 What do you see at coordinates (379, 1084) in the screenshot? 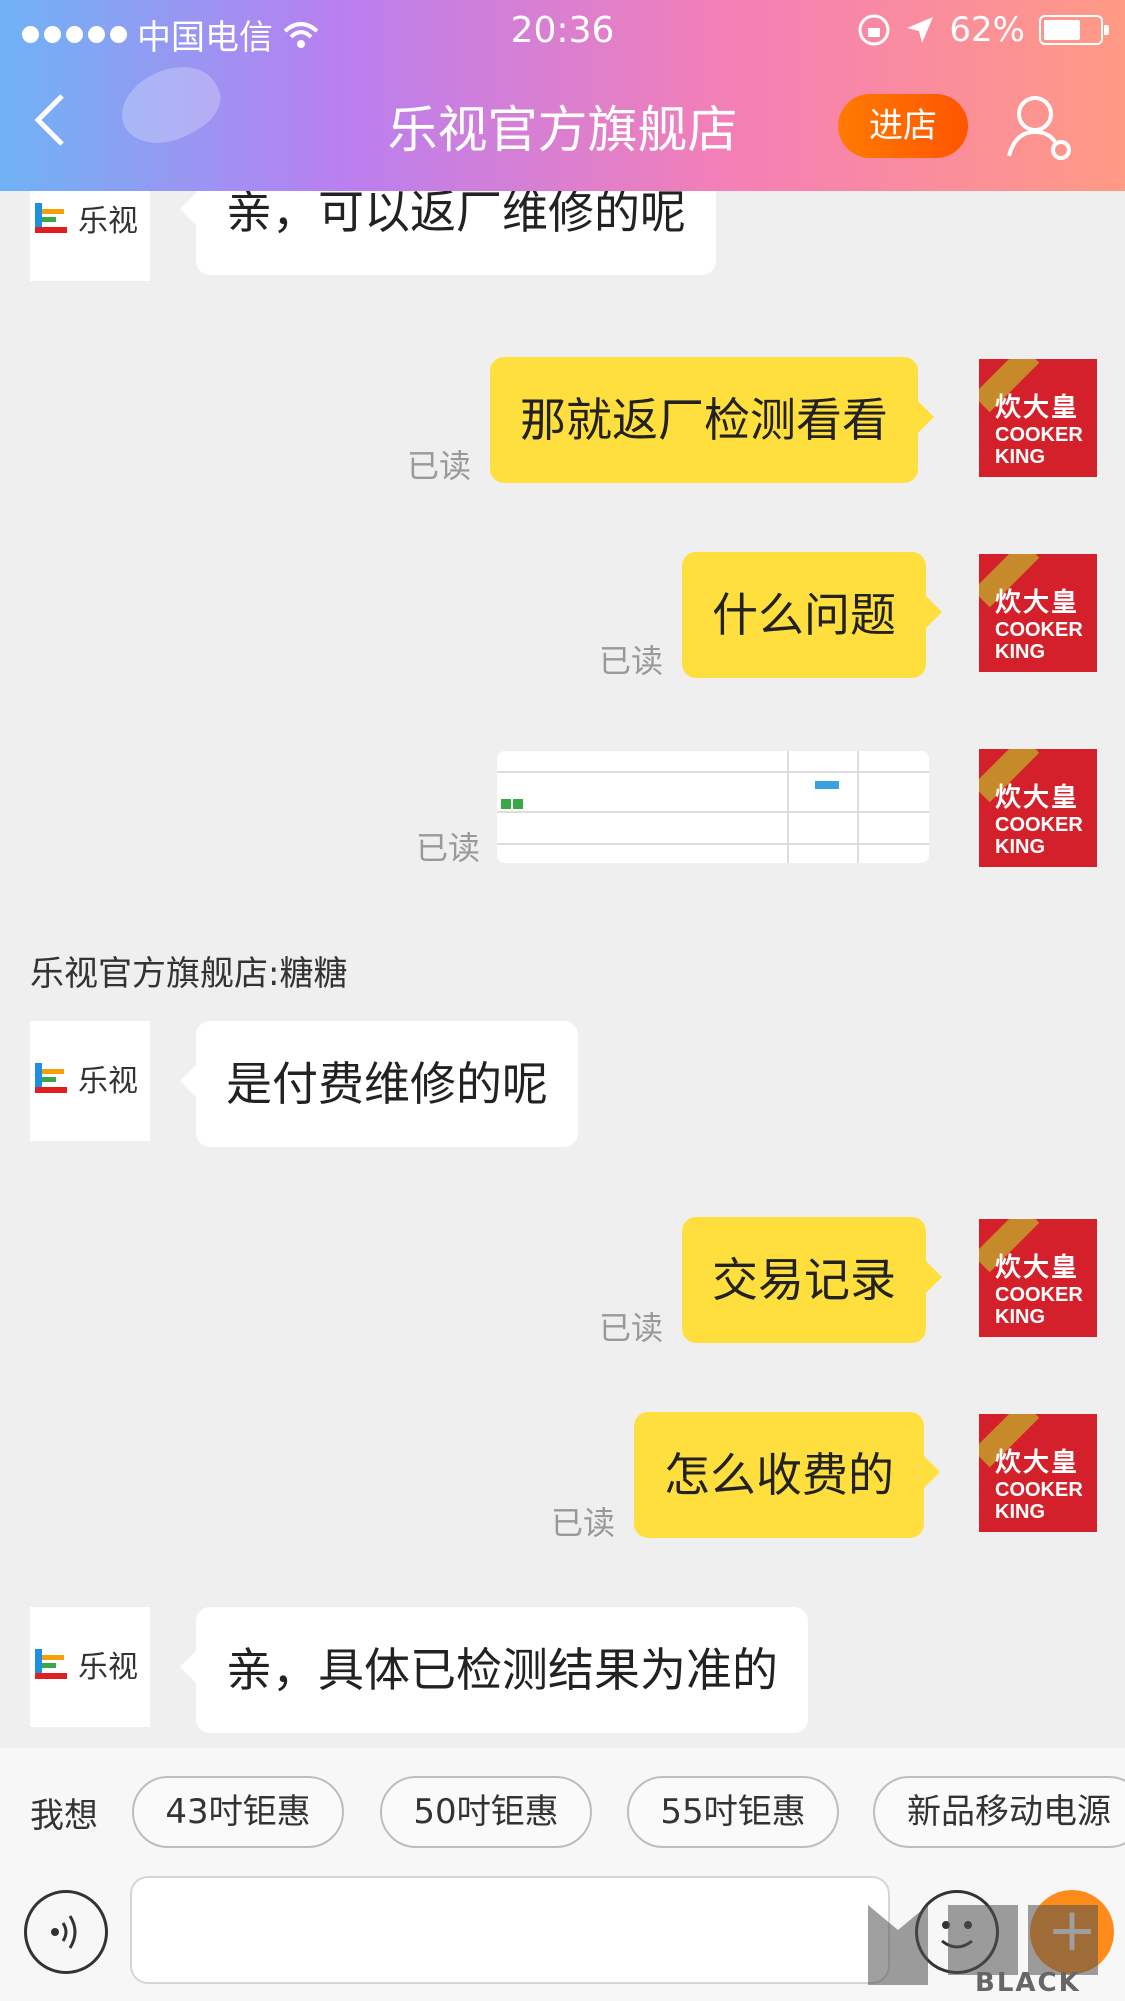
I see `message-bubble: 是付费维修的呢` at bounding box center [379, 1084].